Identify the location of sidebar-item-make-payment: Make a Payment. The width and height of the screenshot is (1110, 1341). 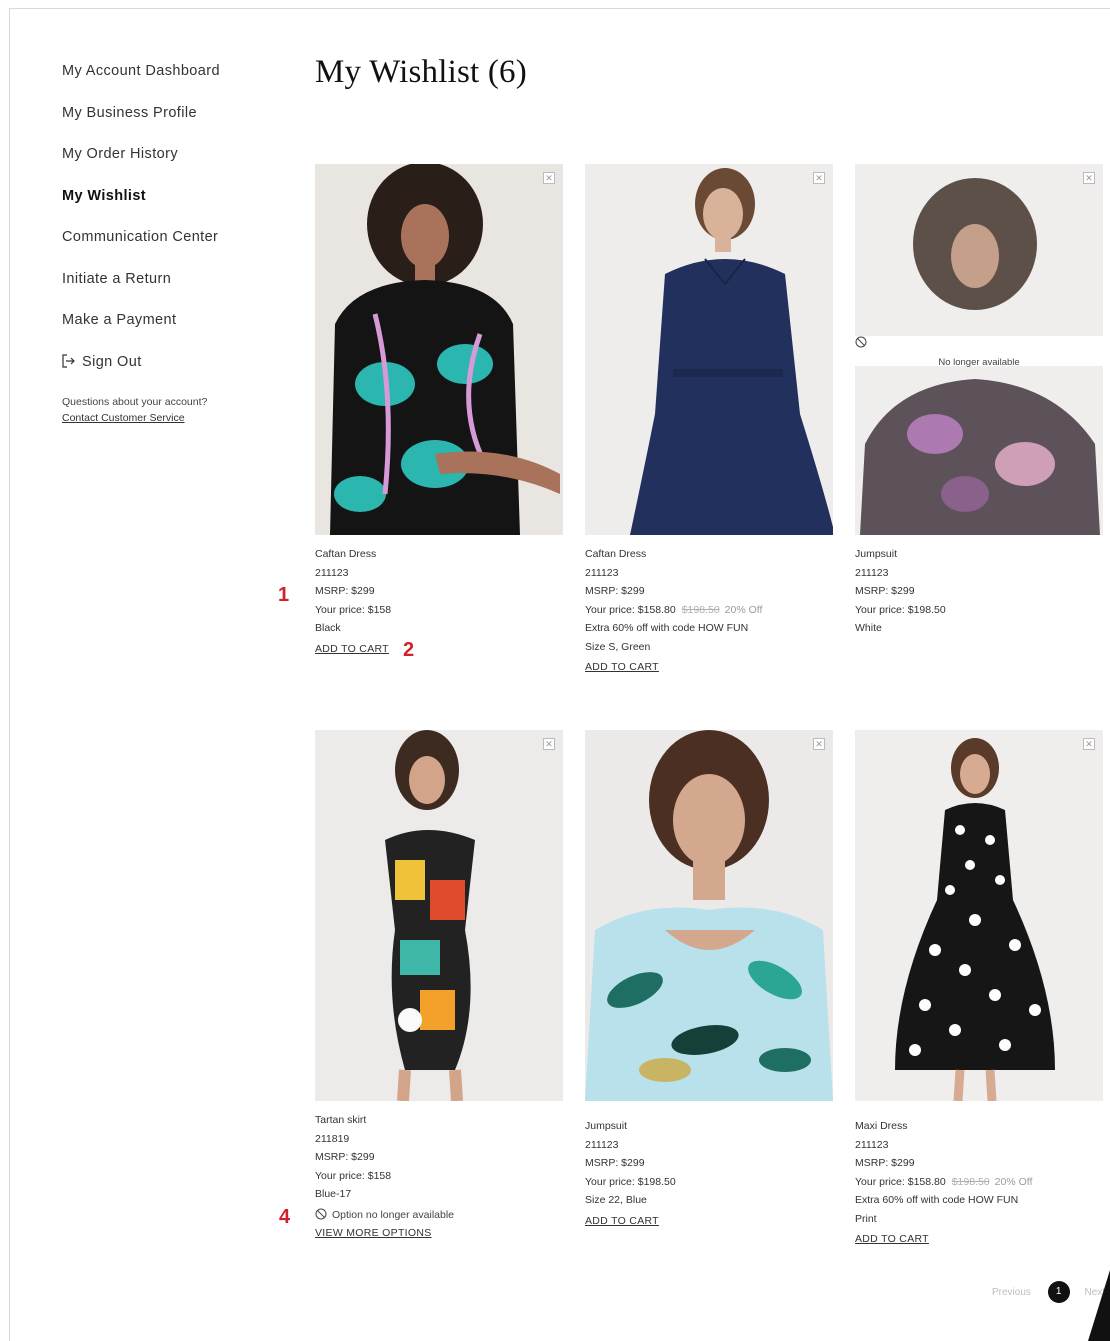
(162, 332).